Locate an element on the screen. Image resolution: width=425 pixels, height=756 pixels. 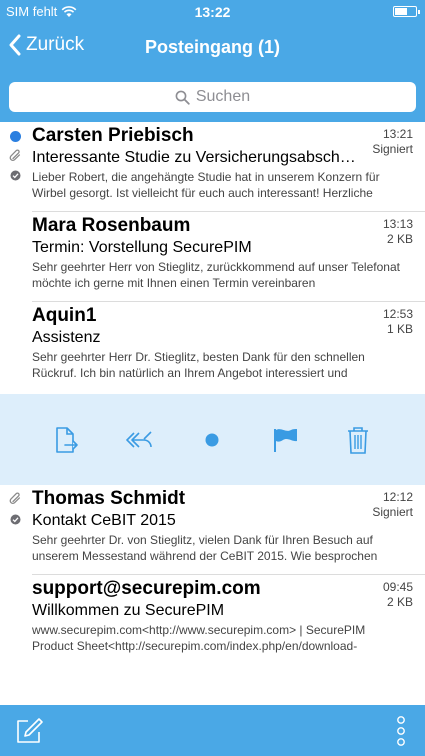
search-placeholder: Suchen is located at coordinates (223, 96).